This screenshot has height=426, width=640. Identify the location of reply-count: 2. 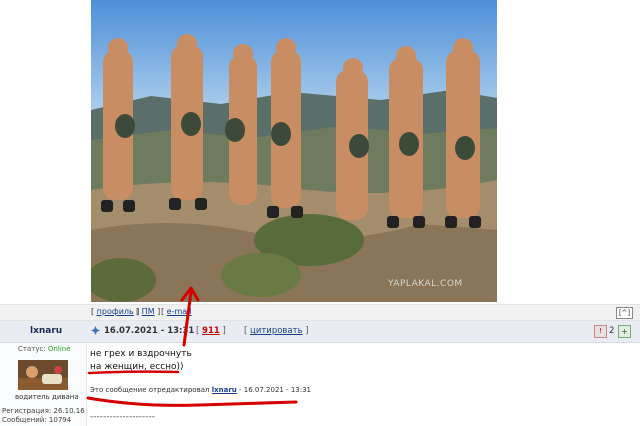
(612, 331).